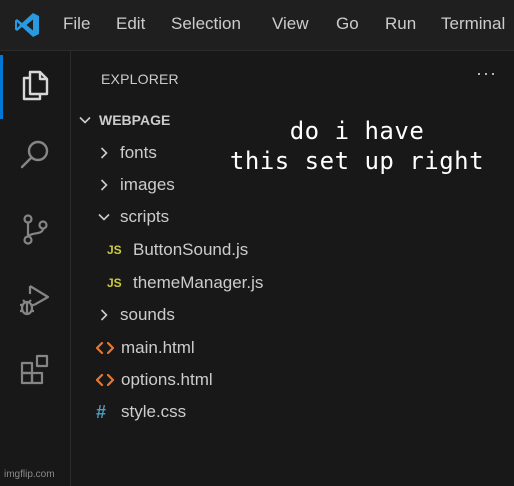 The width and height of the screenshot is (514, 486). What do you see at coordinates (147, 184) in the screenshot?
I see `tree-item-label: images` at bounding box center [147, 184].